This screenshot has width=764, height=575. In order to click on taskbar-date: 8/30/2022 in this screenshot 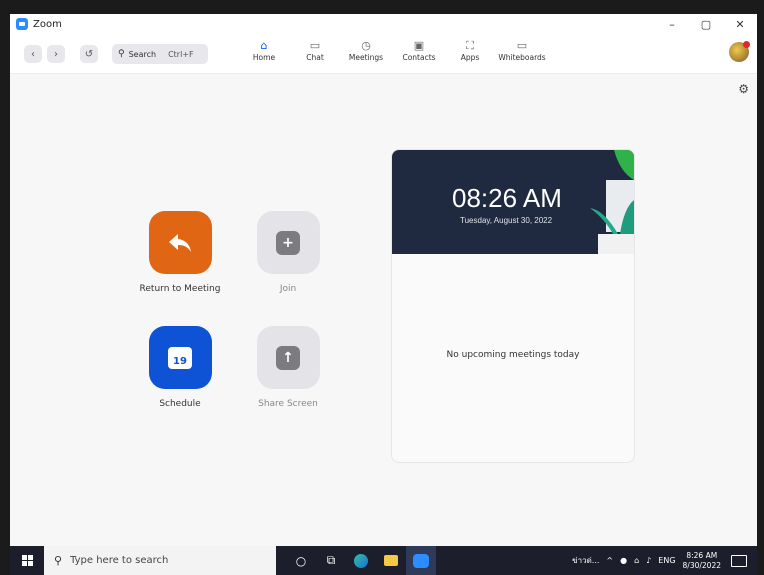, I will do `click(701, 565)`.